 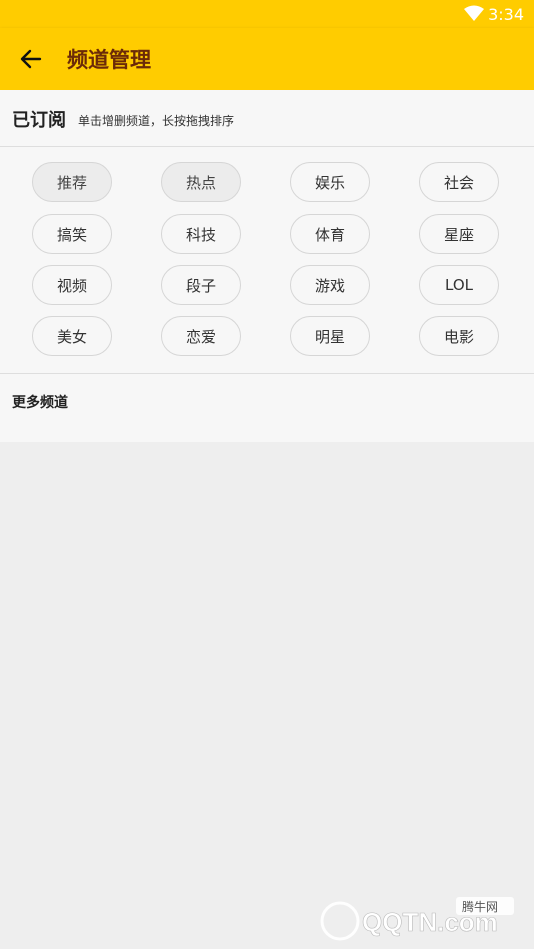 I want to click on channel-chip: 热点, so click(x=201, y=182).